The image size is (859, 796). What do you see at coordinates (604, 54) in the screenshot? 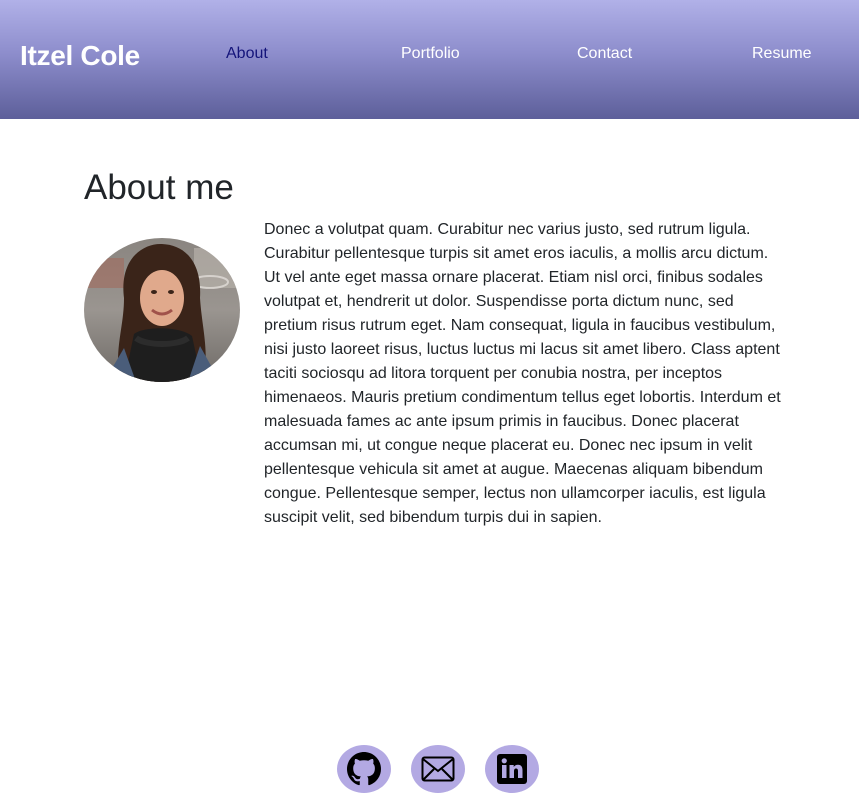
I see `nav-link-contact: Contact` at bounding box center [604, 54].